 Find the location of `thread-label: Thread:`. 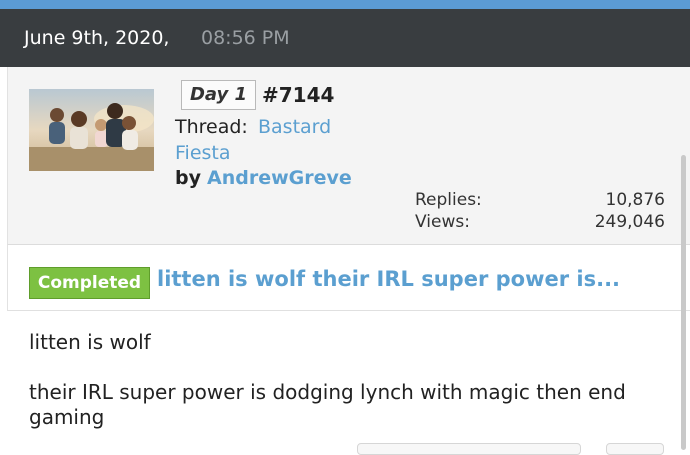

thread-label: Thread: is located at coordinates (211, 127).